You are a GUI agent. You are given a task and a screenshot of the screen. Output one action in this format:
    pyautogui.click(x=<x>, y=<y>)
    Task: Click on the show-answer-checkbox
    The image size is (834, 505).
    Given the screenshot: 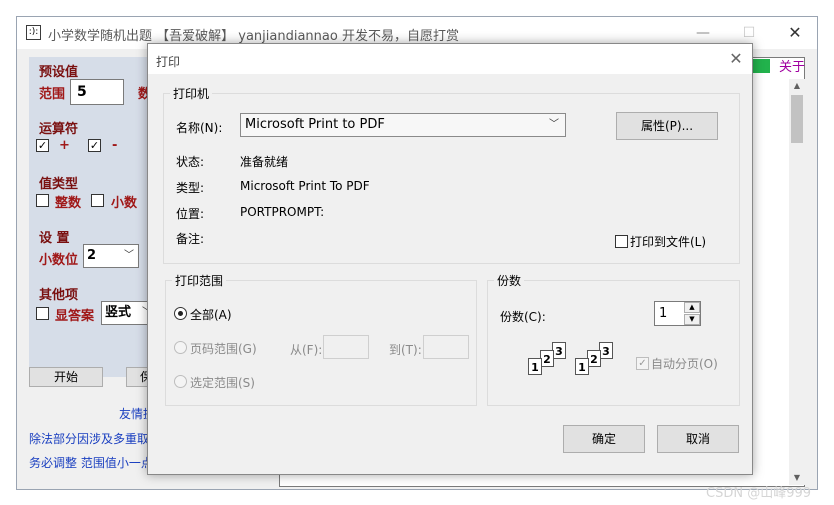 What is the action you would take?
    pyautogui.click(x=42, y=313)
    